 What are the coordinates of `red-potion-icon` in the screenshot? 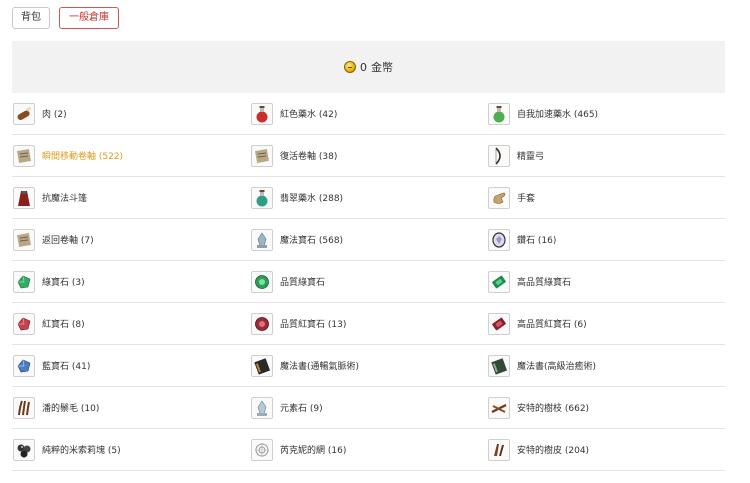 It's located at (262, 113).